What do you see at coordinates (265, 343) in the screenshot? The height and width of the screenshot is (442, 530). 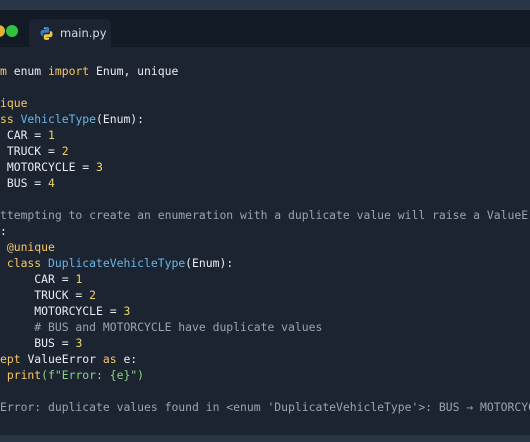 I see `code-line: BUS = 3` at bounding box center [265, 343].